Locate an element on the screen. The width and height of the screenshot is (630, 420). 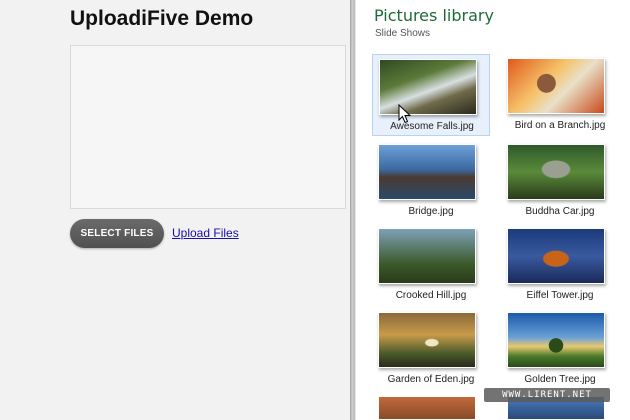
file-tile-golden-tree: Golden Tree.jpg is located at coordinates (560, 349).